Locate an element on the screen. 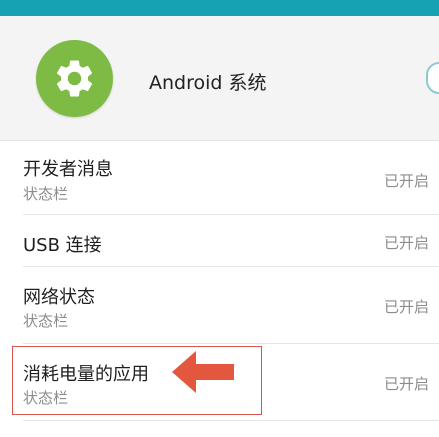 The width and height of the screenshot is (439, 437). row-title: USB 连接 is located at coordinates (62, 245).